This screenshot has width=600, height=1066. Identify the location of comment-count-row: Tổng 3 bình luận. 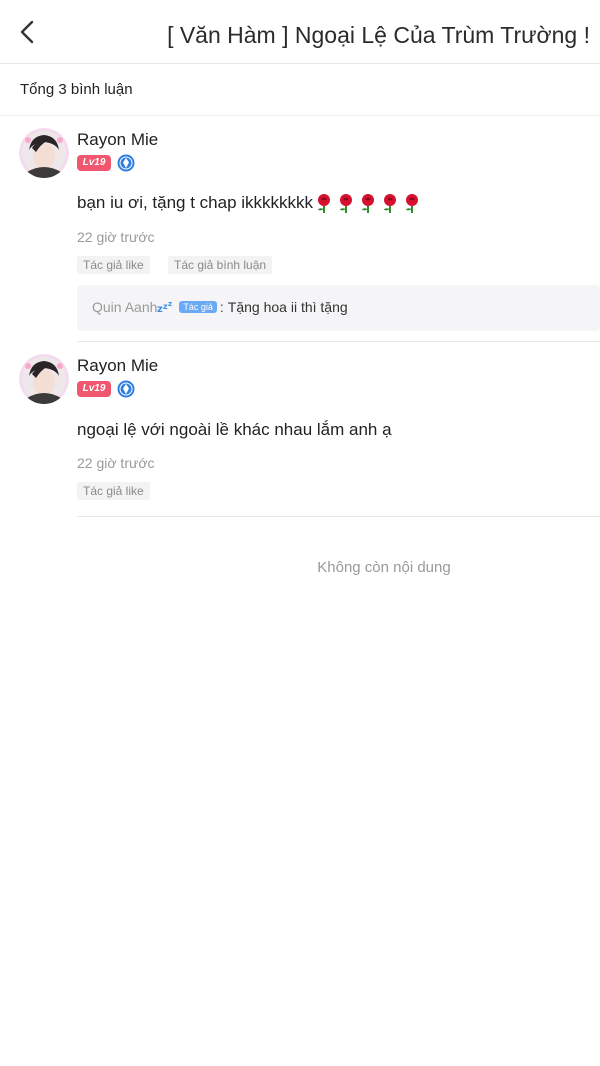
(300, 90).